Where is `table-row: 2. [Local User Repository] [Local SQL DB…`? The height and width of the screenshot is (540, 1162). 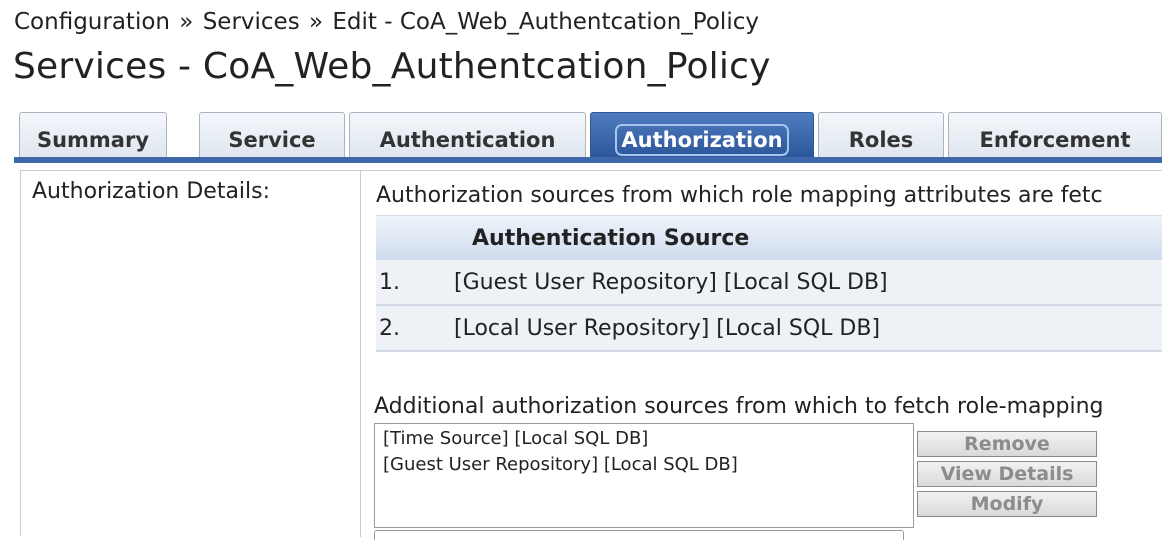
table-row: 2. [Local User Repository] [Local SQL DB… is located at coordinates (769, 329).